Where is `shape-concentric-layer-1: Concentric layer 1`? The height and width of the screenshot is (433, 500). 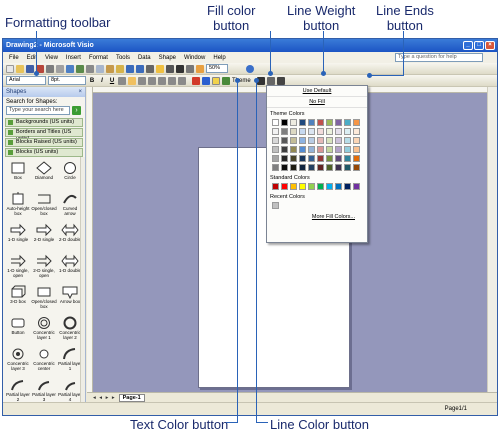
shape-concentric-layer-1: Concentric layer 1 is located at coordinates (44, 330).